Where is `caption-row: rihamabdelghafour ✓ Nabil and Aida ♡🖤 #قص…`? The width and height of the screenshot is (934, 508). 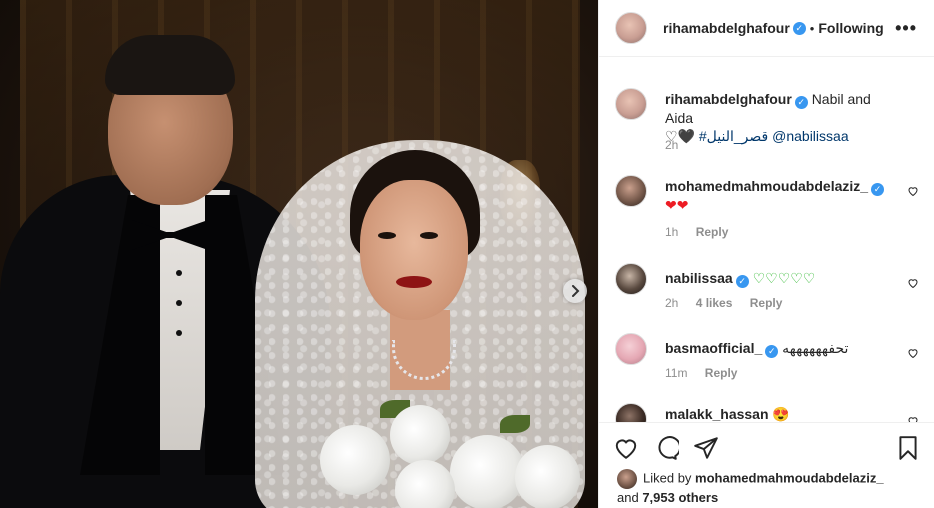
caption-row: rihamabdelghafour ✓ Nabil and Aida ♡🖤 #قص… is located at coordinates (770, 123).